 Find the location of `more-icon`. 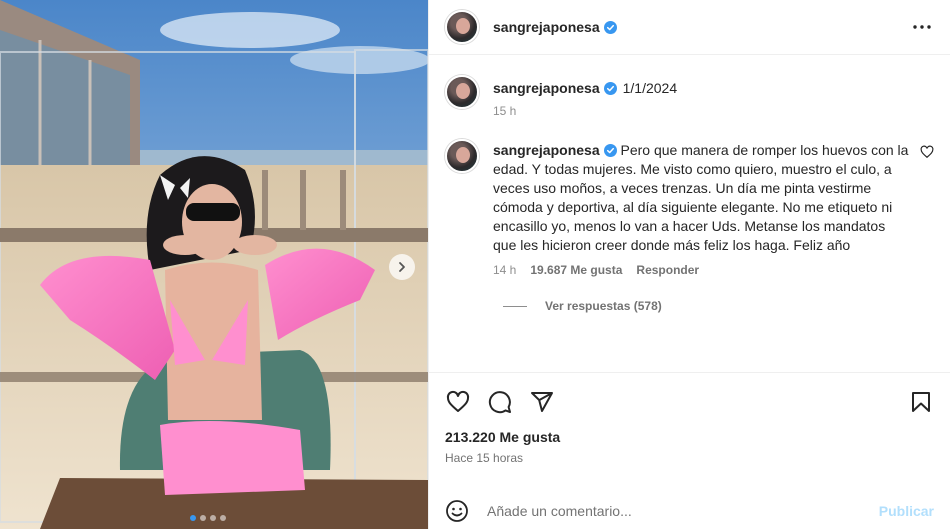

more-icon is located at coordinates (922, 27).